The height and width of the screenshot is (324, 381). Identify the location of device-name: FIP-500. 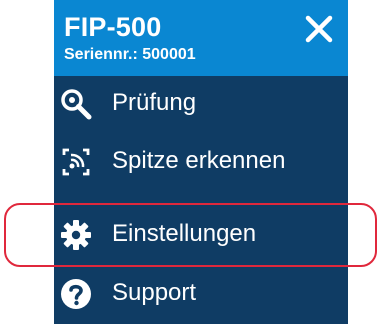
(113, 27).